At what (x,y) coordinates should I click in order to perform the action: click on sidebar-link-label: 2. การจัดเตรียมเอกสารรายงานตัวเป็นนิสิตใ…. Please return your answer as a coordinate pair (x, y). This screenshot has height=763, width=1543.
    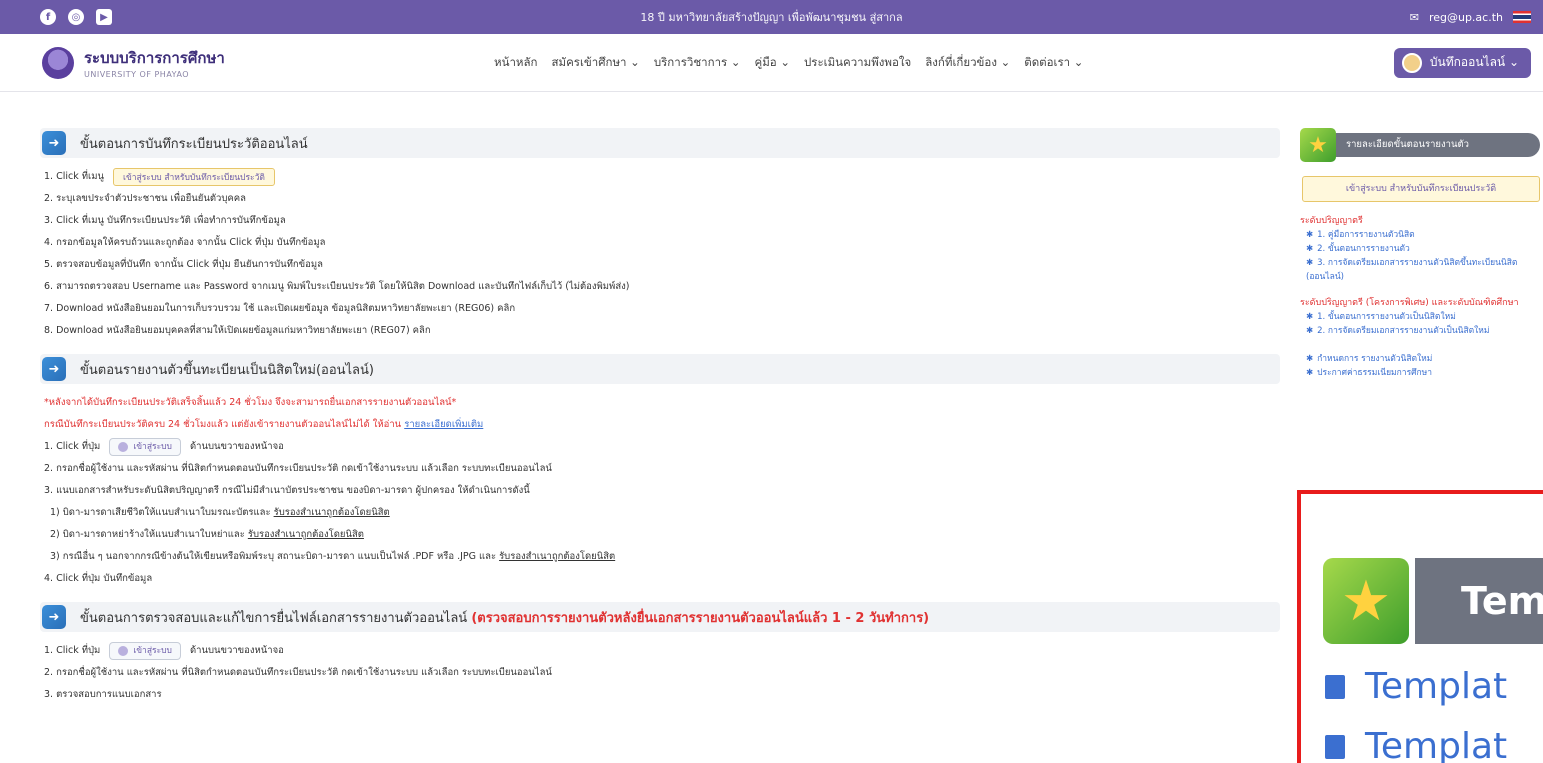
    Looking at the image, I should click on (1403, 331).